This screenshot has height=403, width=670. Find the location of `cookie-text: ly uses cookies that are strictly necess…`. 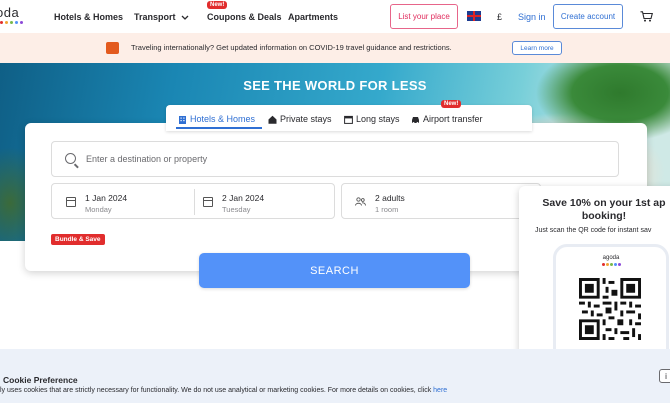

cookie-text: ly uses cookies that are strictly necess… is located at coordinates (223, 390).